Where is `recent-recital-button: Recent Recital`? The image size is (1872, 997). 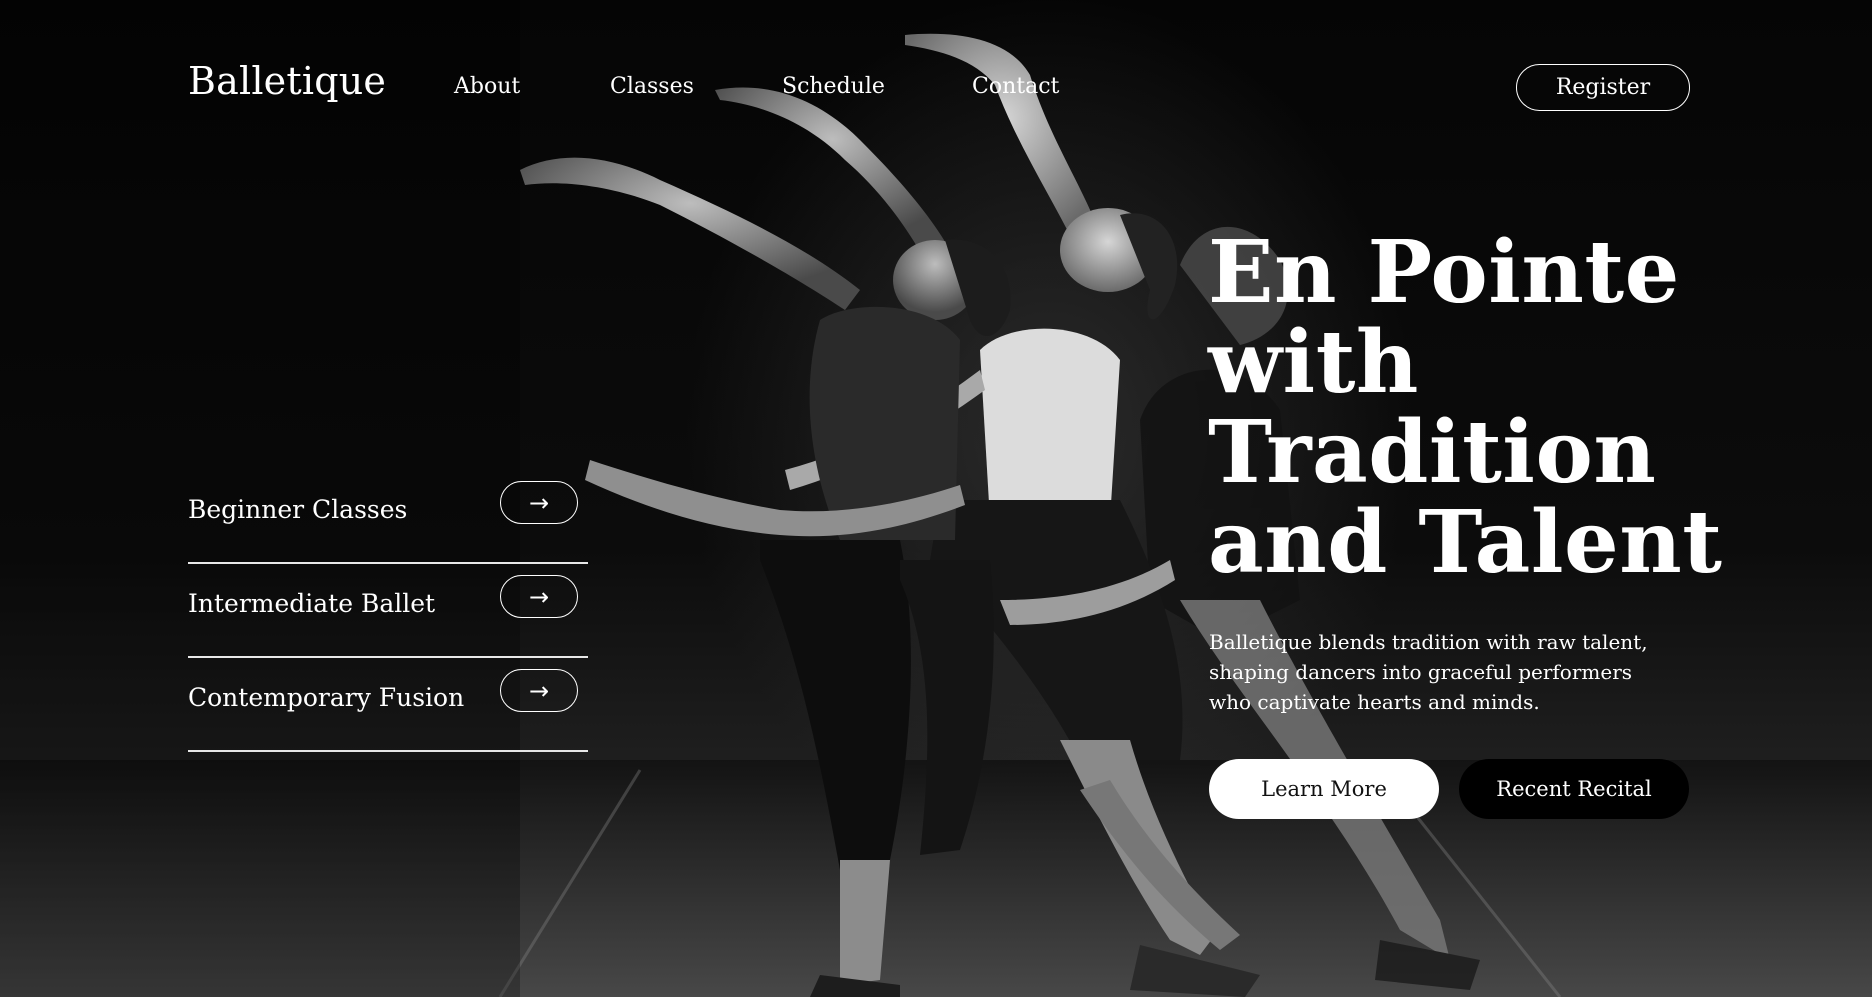 recent-recital-button: Recent Recital is located at coordinates (1574, 789).